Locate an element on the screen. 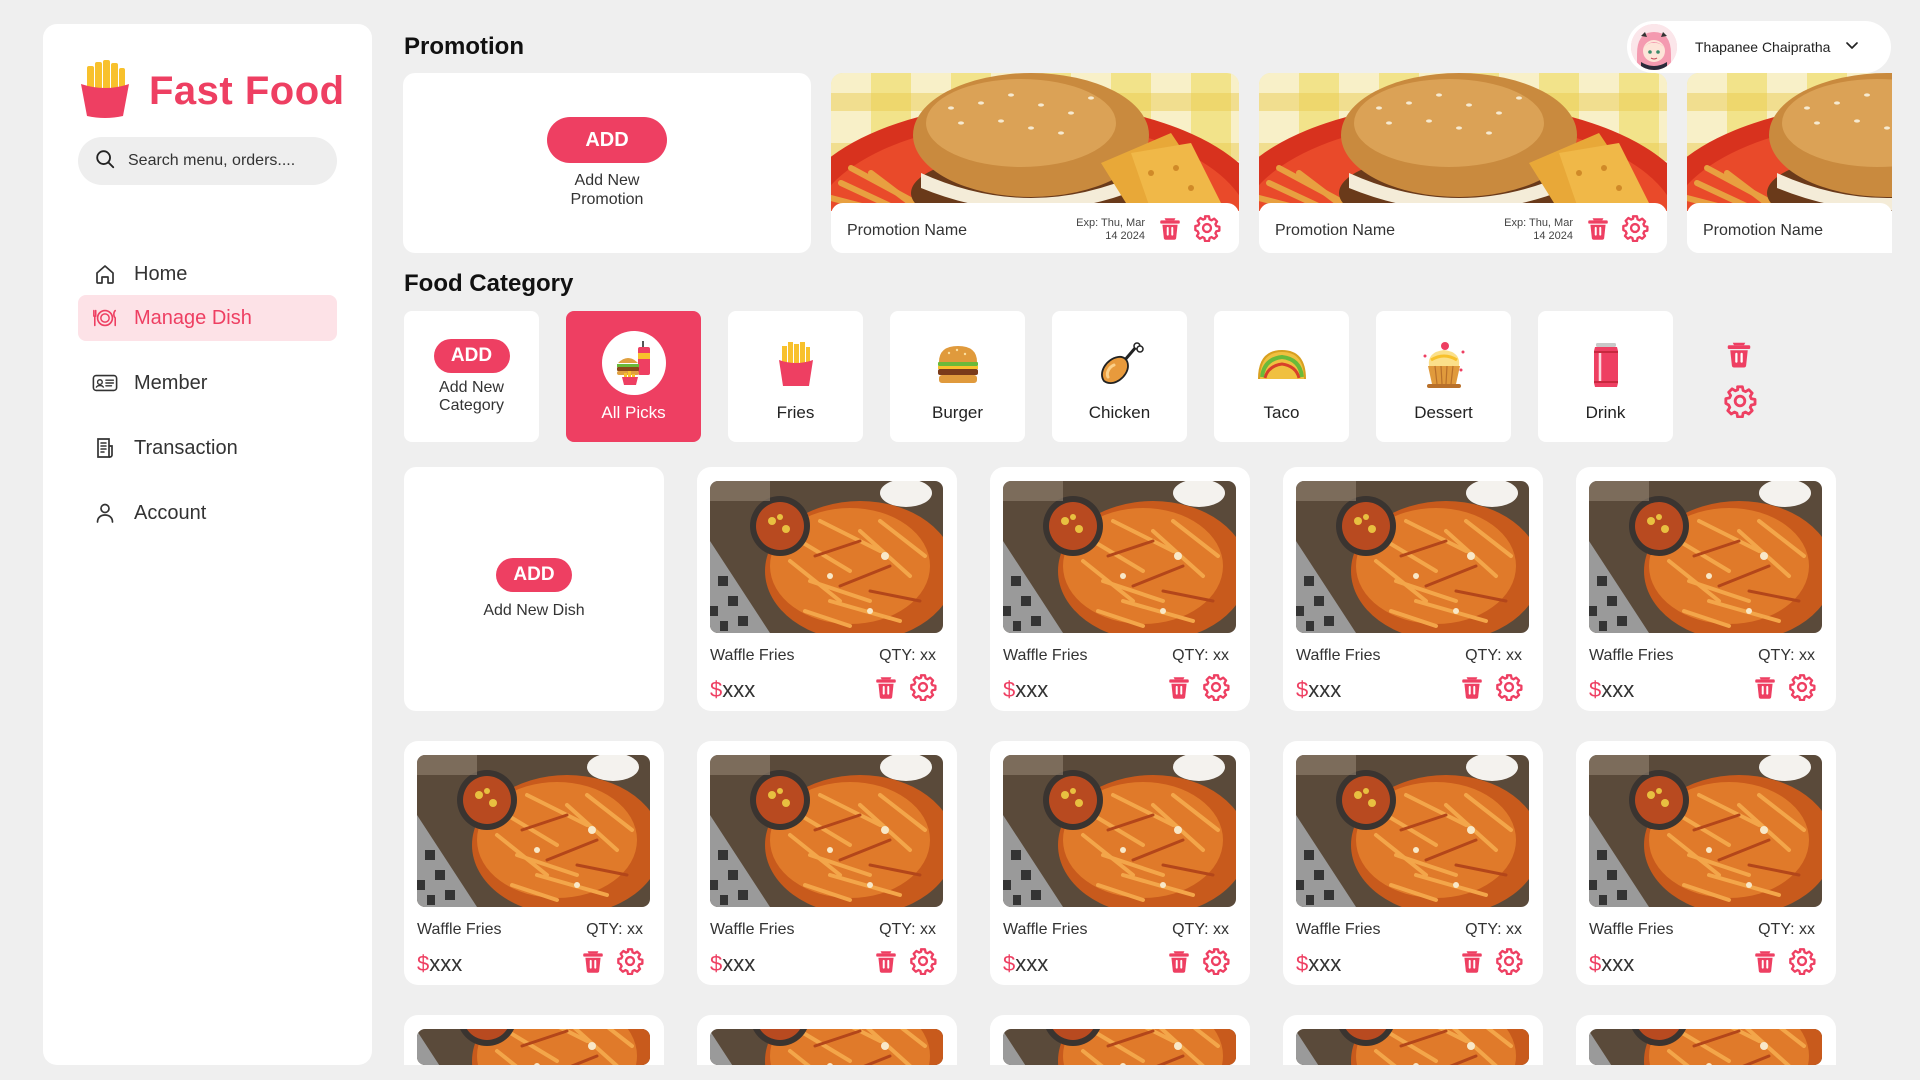 This screenshot has height=1080, width=1920. add-promotion-card: ADD Add New Promotion is located at coordinates (607, 163).